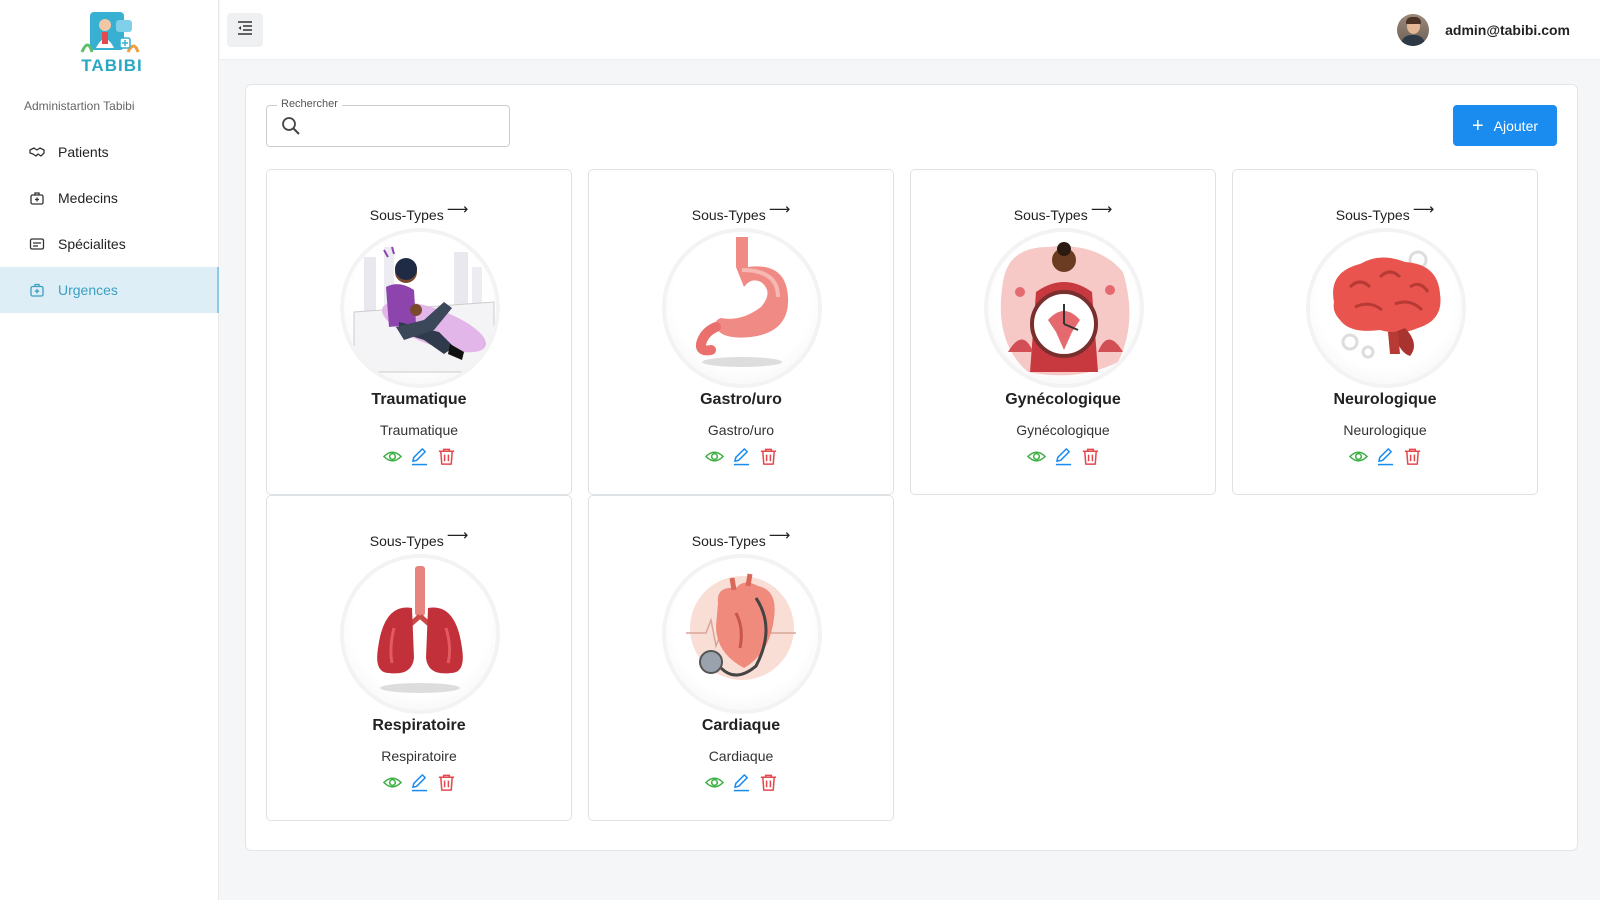 The width and height of the screenshot is (1600, 900). Describe the element at coordinates (37, 244) in the screenshot. I see `list-icon` at that location.